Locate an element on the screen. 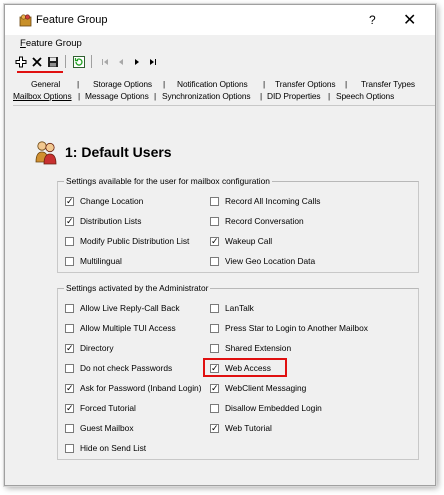 The height and width of the screenshot is (495, 444). checkbox-ask-for-password: ✓ Ask for Password (Inband Login) is located at coordinates (133, 388).